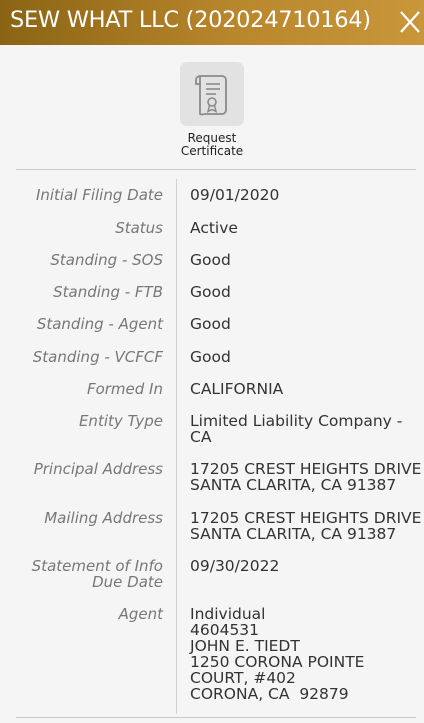 The image size is (424, 723). I want to click on close-button, so click(409, 22).